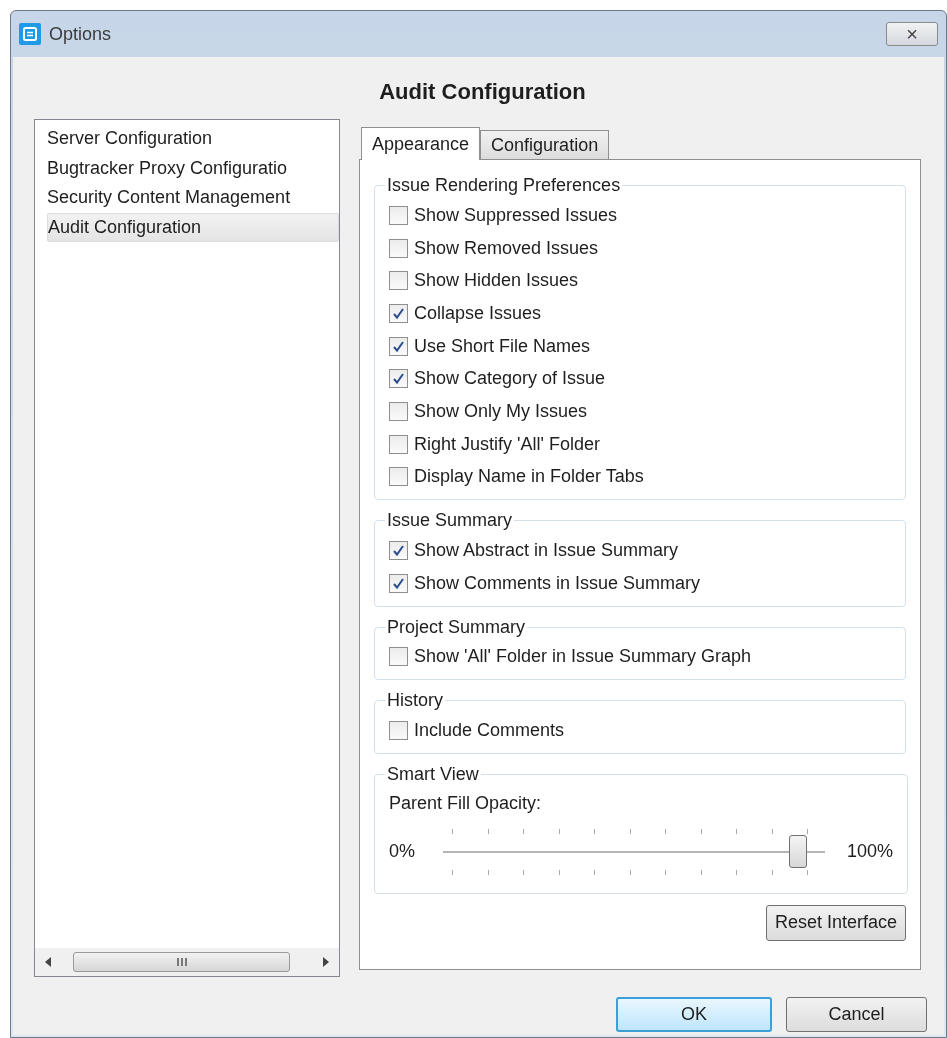  I want to click on scroll-left-icon, so click(48, 962).